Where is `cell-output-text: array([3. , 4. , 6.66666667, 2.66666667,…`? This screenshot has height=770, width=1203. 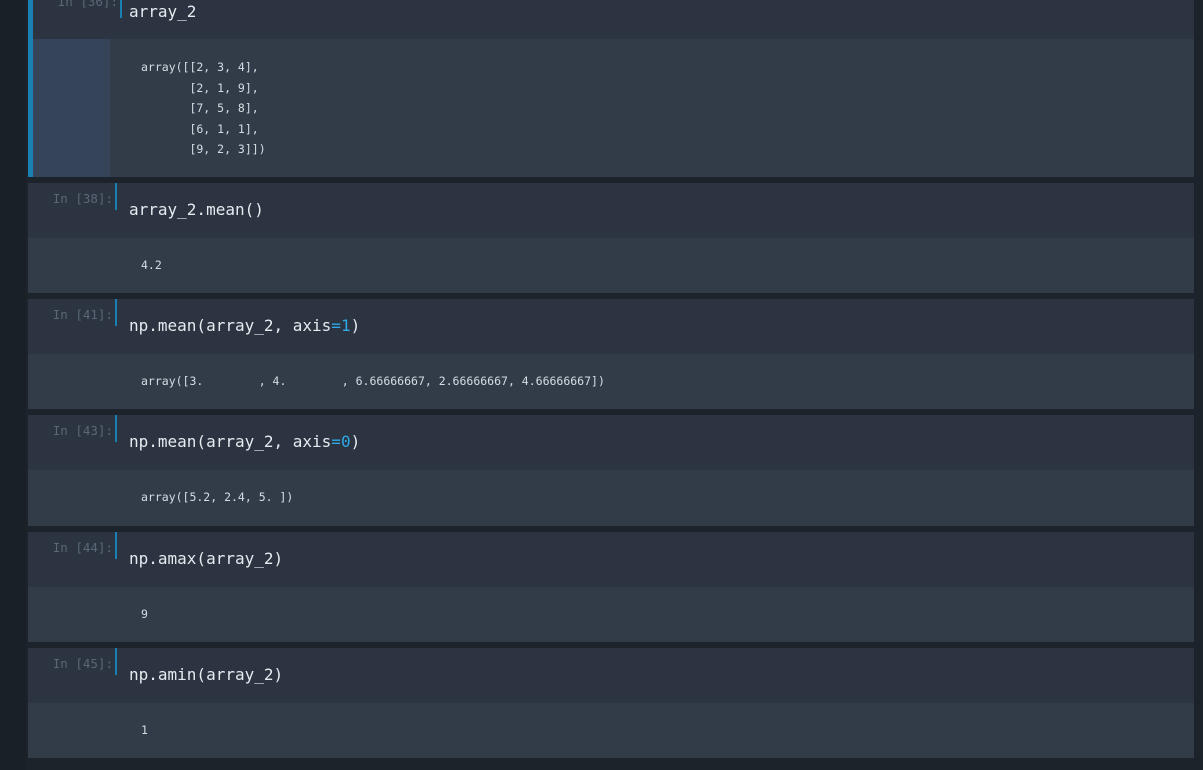 cell-output-text: array([3. , 4. , 6.66666667, 2.66666667,… is located at coordinates (373, 381).